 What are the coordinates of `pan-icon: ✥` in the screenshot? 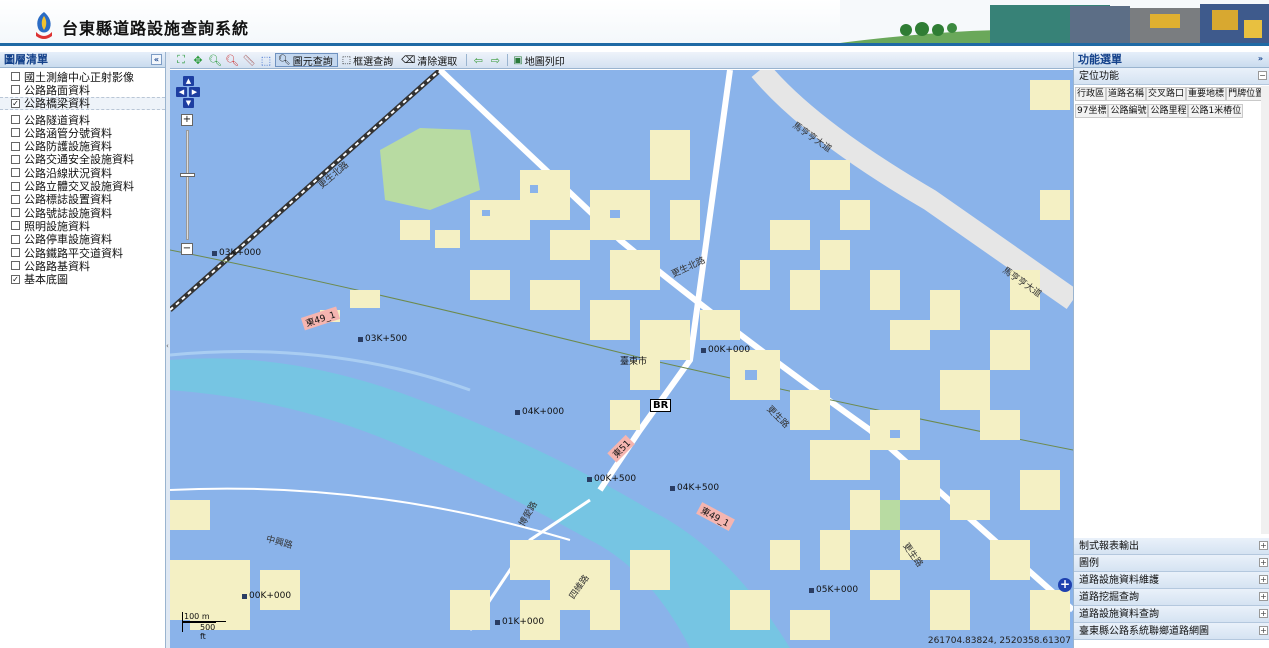 It's located at (198, 60).